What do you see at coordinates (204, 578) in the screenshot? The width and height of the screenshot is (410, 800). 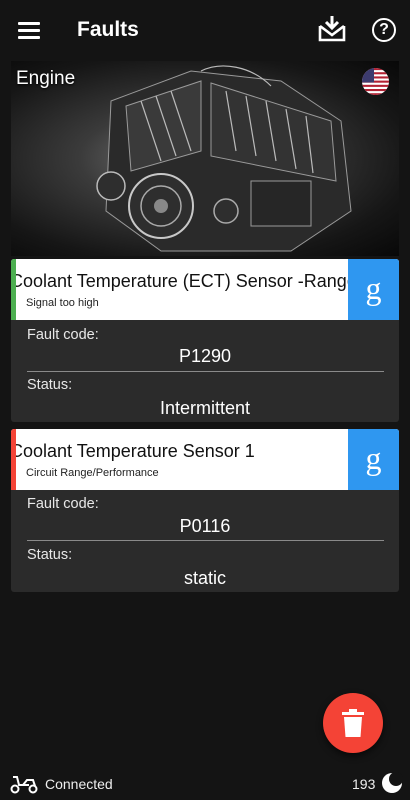 I see `status-value: static` at bounding box center [204, 578].